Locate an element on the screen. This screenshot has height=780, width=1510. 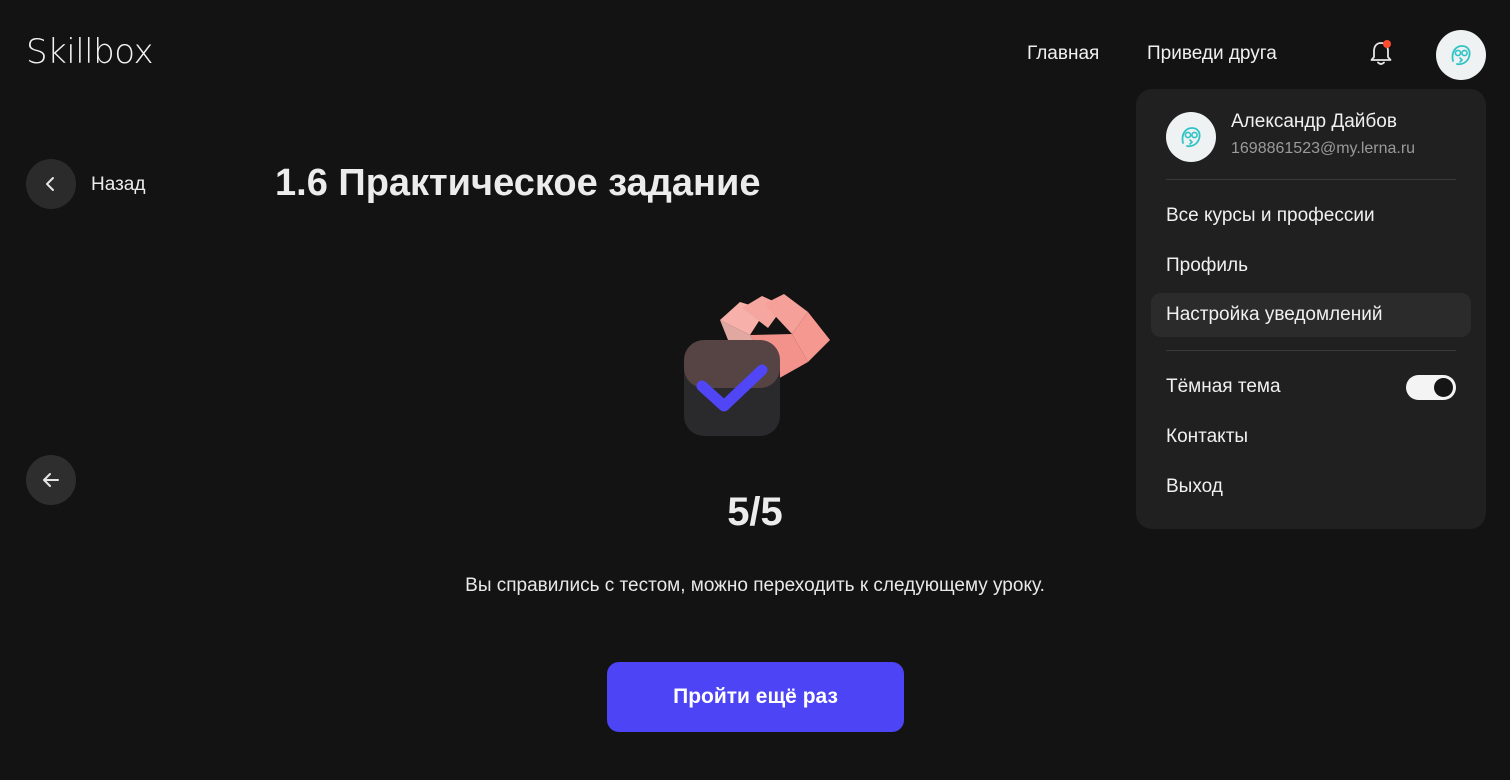
skillbox-logo: Skillbox is located at coordinates (90, 52).